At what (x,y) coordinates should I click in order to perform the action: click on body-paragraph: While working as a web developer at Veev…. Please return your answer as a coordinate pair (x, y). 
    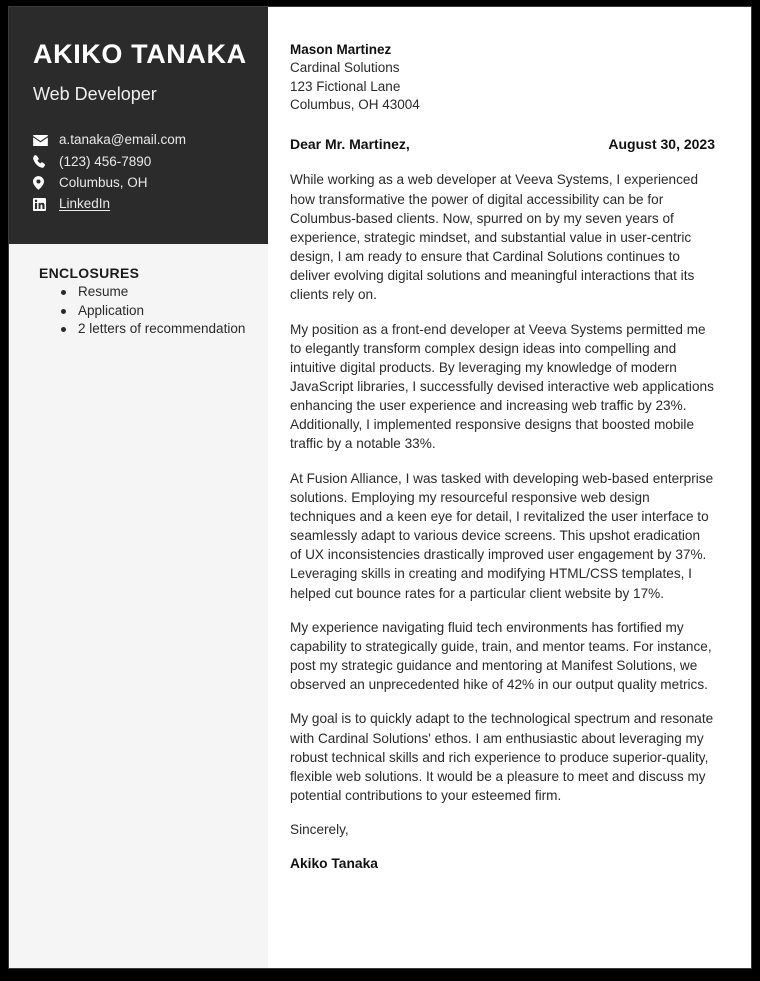
    Looking at the image, I should click on (494, 237).